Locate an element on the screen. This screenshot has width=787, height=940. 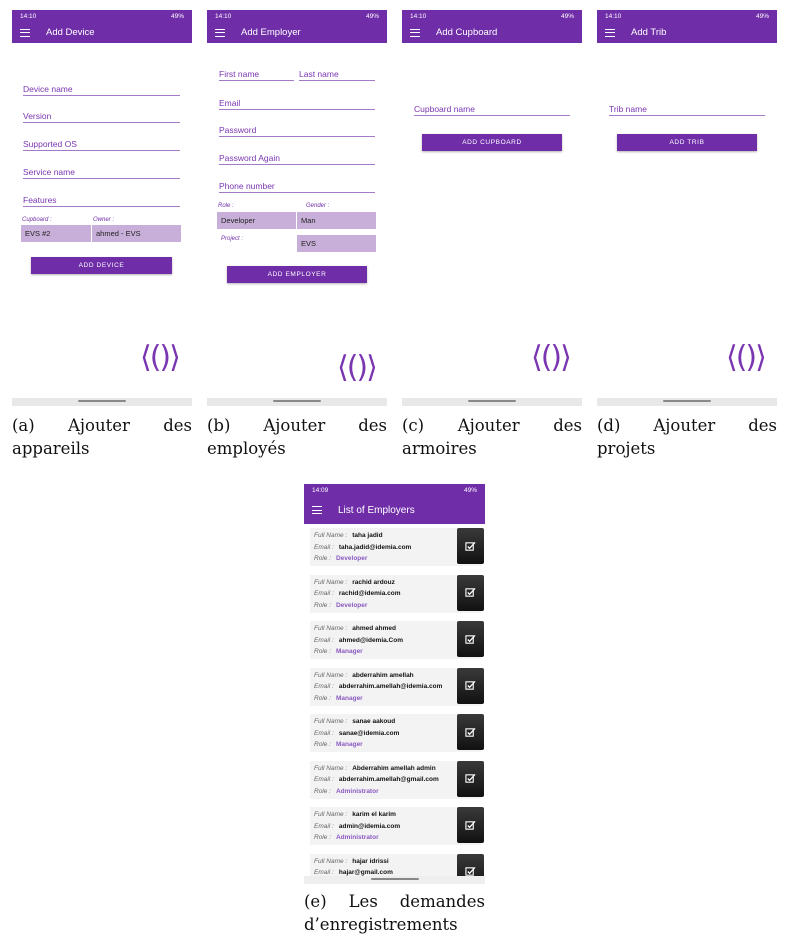
employer-role: Developer is located at coordinates (351, 605).